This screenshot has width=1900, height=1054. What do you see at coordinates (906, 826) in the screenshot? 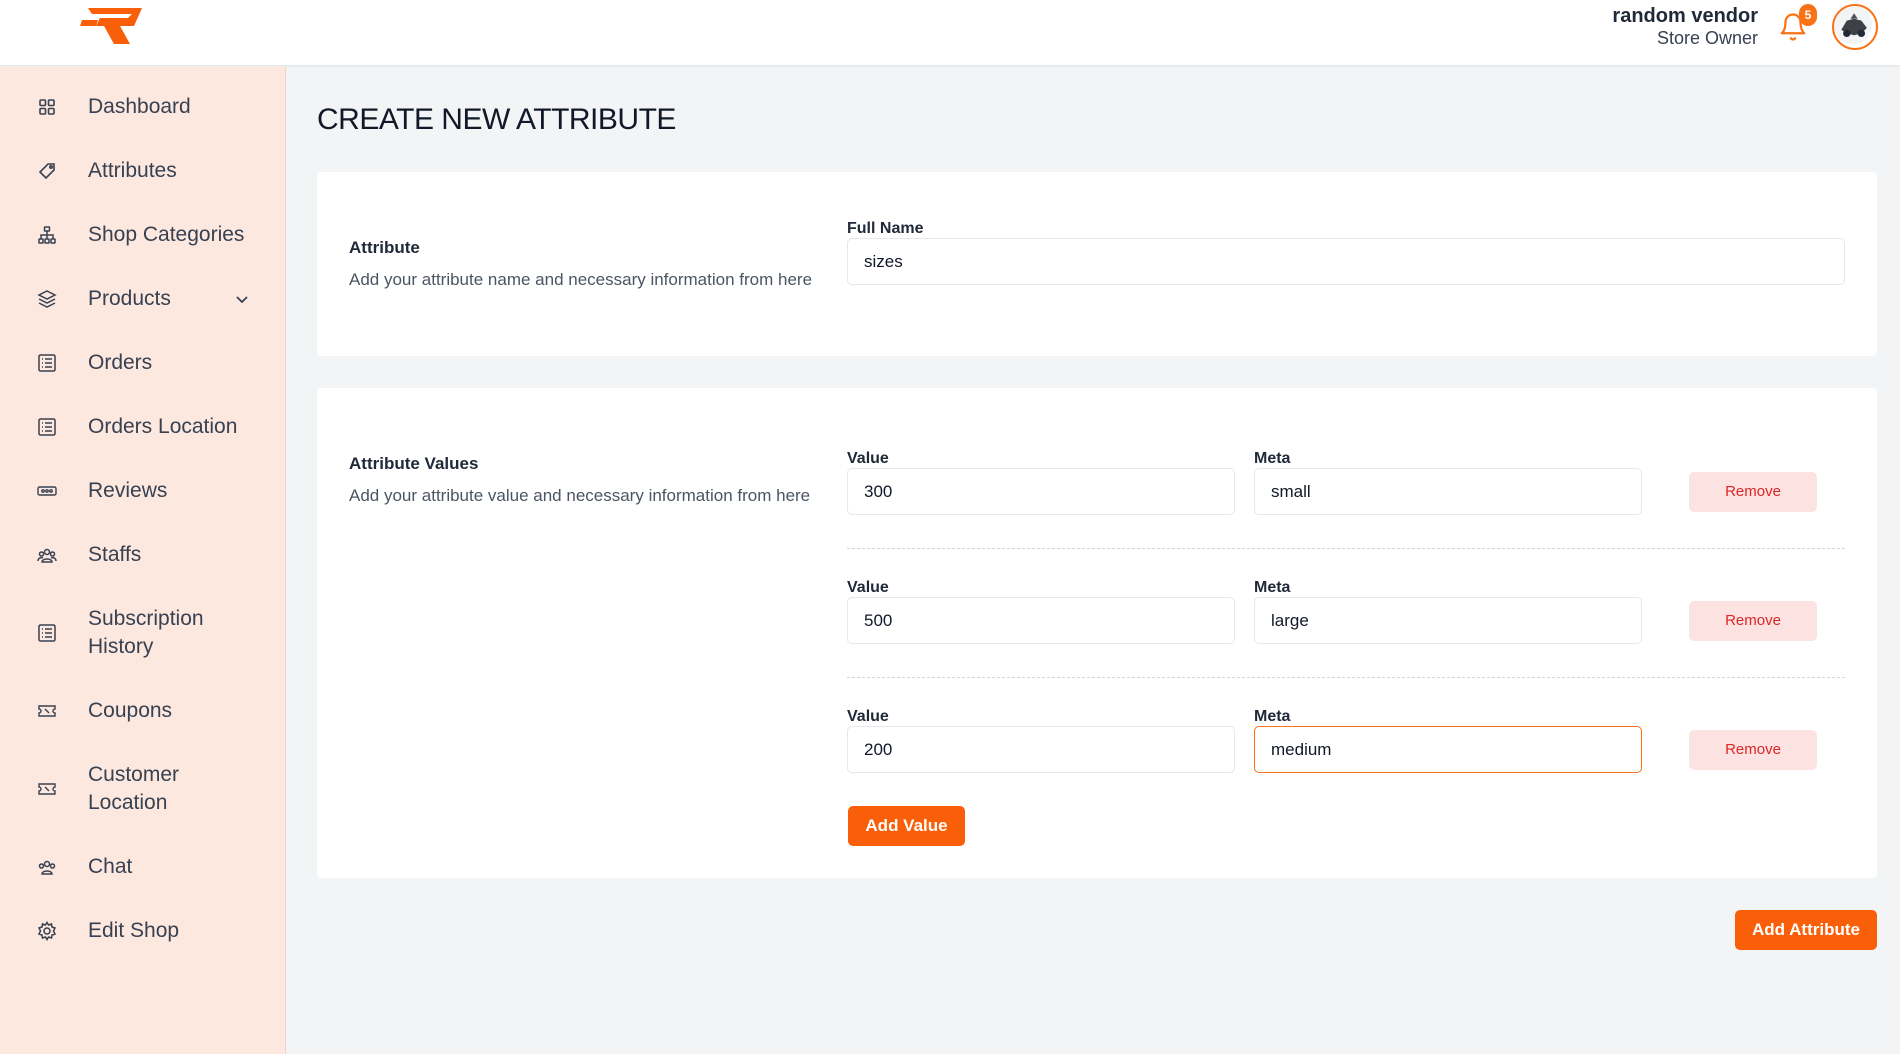
I see `add-value-button: Add Value` at bounding box center [906, 826].